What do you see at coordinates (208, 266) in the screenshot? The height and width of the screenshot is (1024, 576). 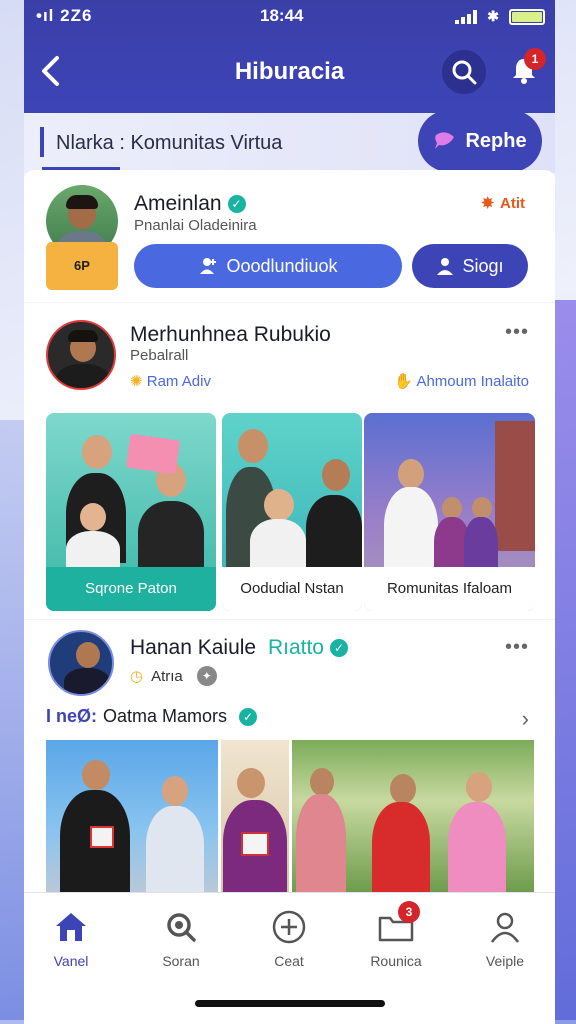 I see `user-add-icon` at bounding box center [208, 266].